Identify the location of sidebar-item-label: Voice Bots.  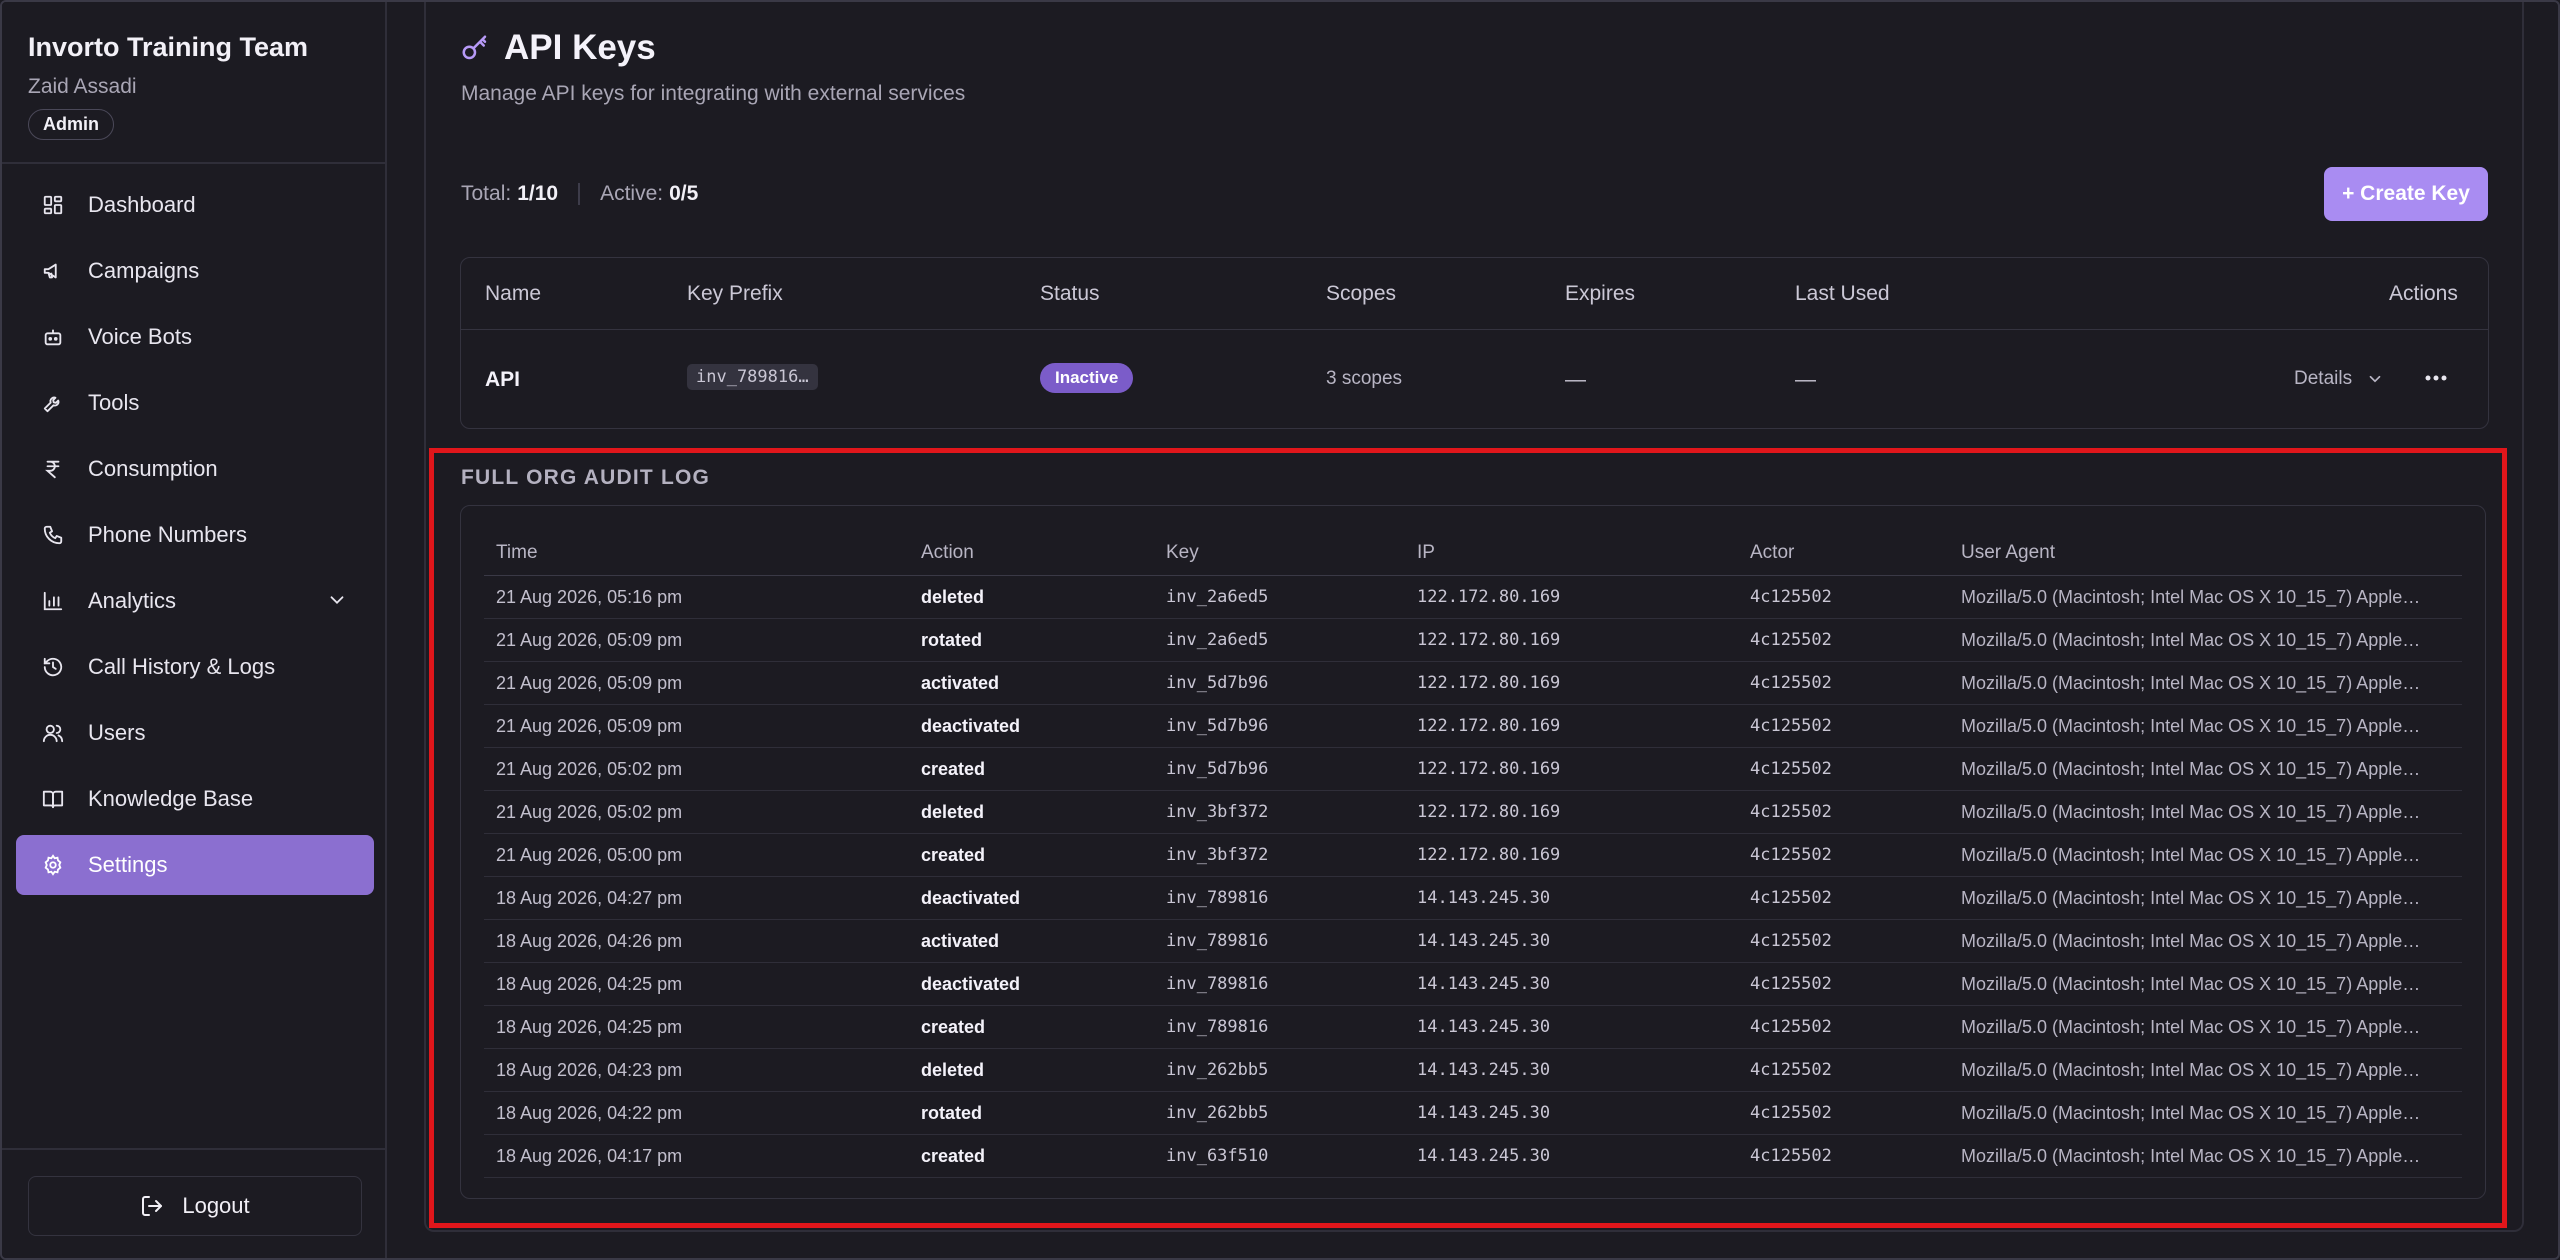
(140, 336).